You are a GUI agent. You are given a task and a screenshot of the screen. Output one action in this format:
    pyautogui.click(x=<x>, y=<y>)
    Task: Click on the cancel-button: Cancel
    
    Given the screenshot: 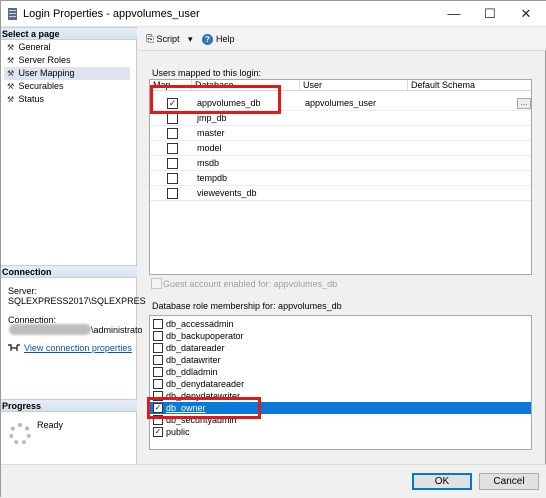 What is the action you would take?
    pyautogui.click(x=509, y=481)
    